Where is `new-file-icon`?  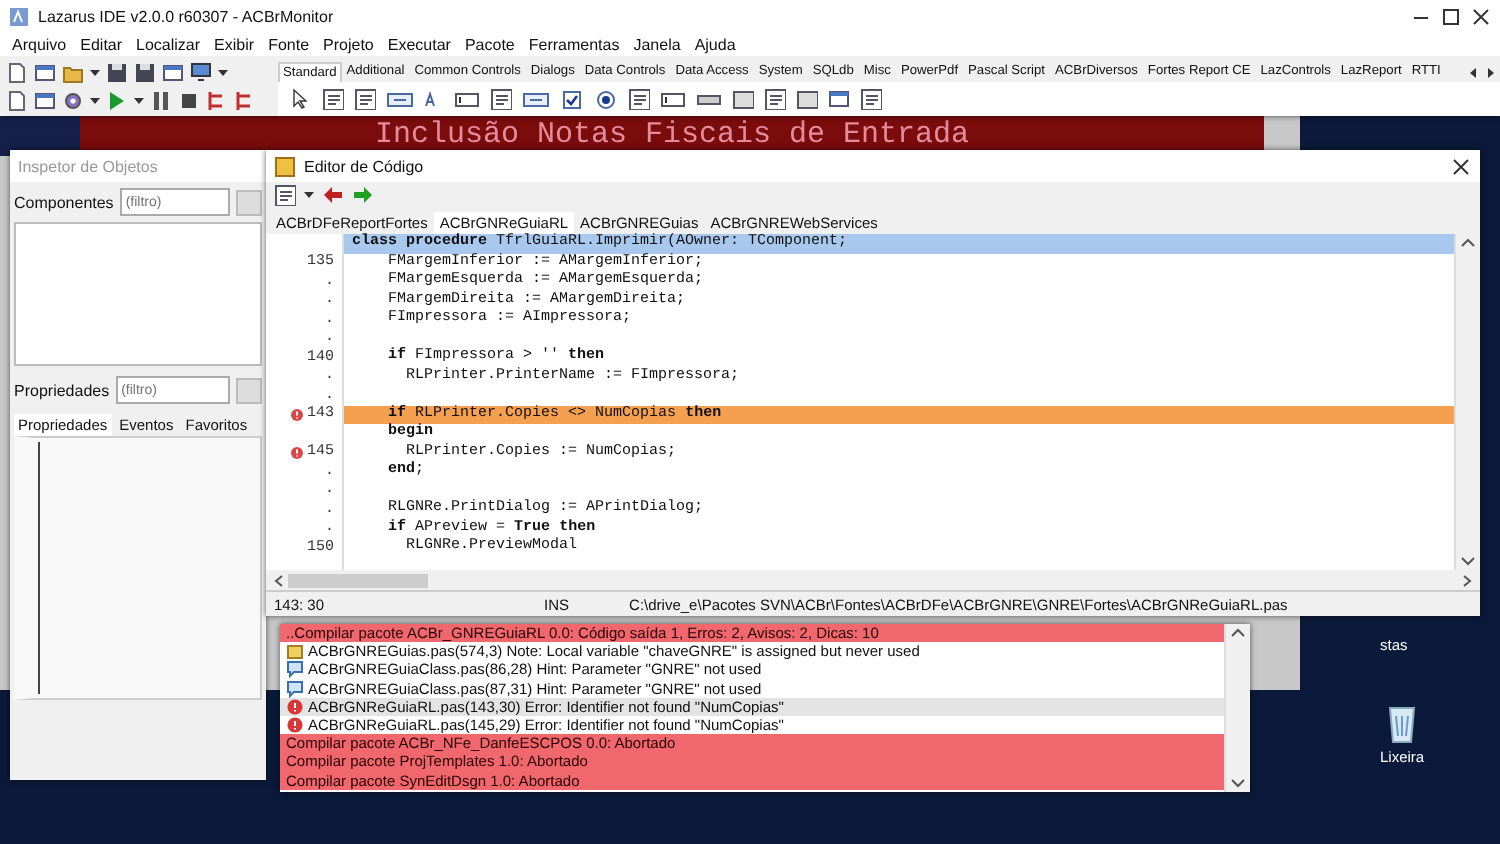 new-file-icon is located at coordinates (17, 72).